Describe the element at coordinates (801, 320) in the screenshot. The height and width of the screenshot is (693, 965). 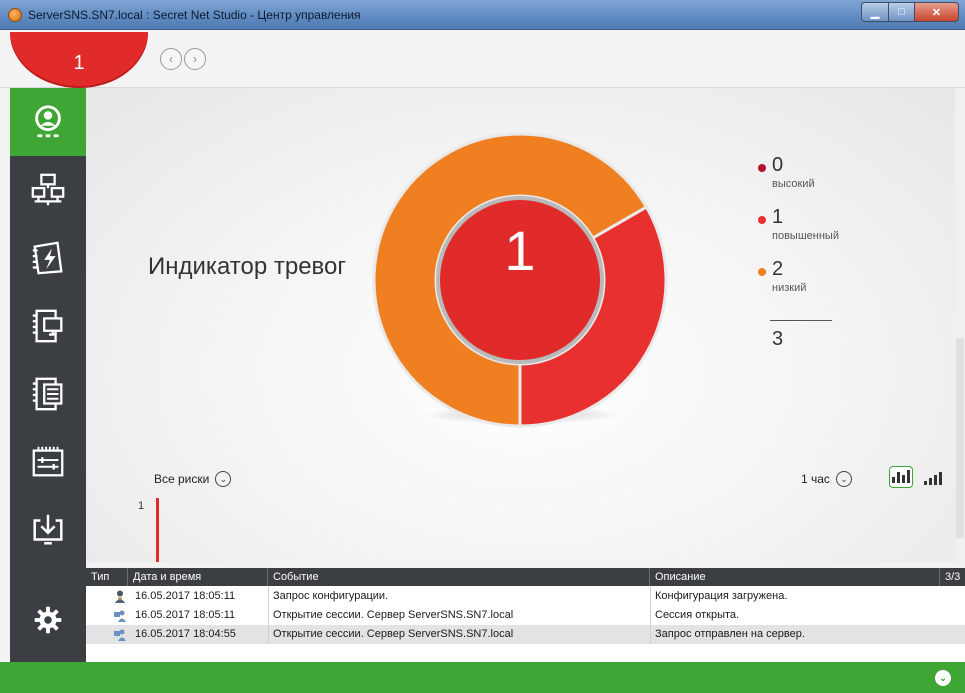
I see `legend-divider` at that location.